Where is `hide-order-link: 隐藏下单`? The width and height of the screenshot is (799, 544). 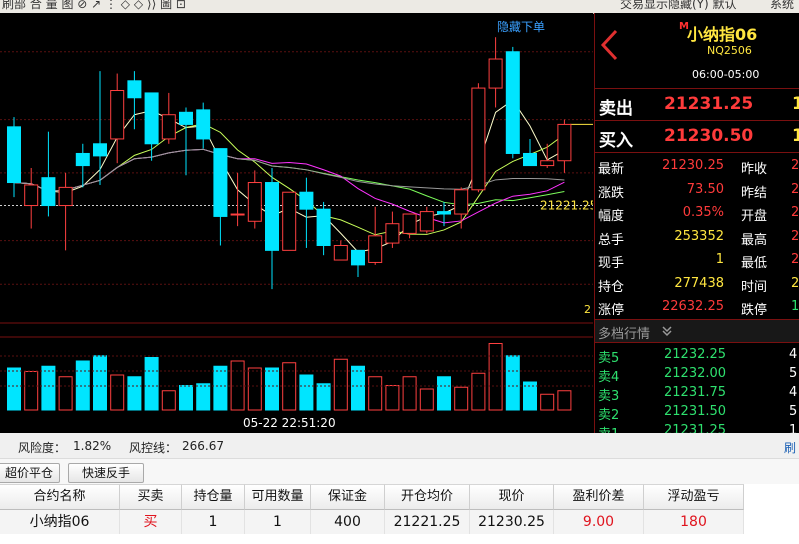 hide-order-link: 隐藏下单 is located at coordinates (521, 26).